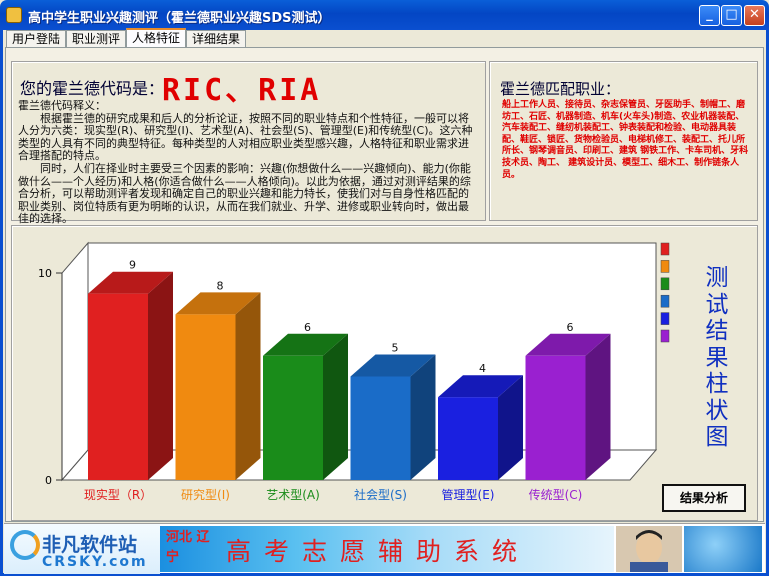 The width and height of the screenshot is (769, 576). I want to click on globe-icon, so click(723, 549).